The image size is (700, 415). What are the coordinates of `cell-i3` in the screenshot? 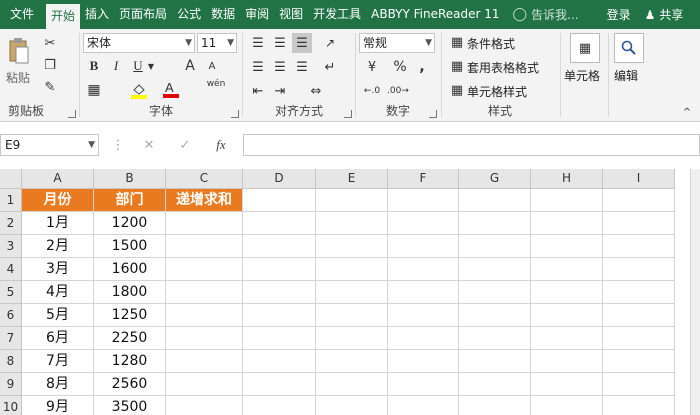 It's located at (639, 246).